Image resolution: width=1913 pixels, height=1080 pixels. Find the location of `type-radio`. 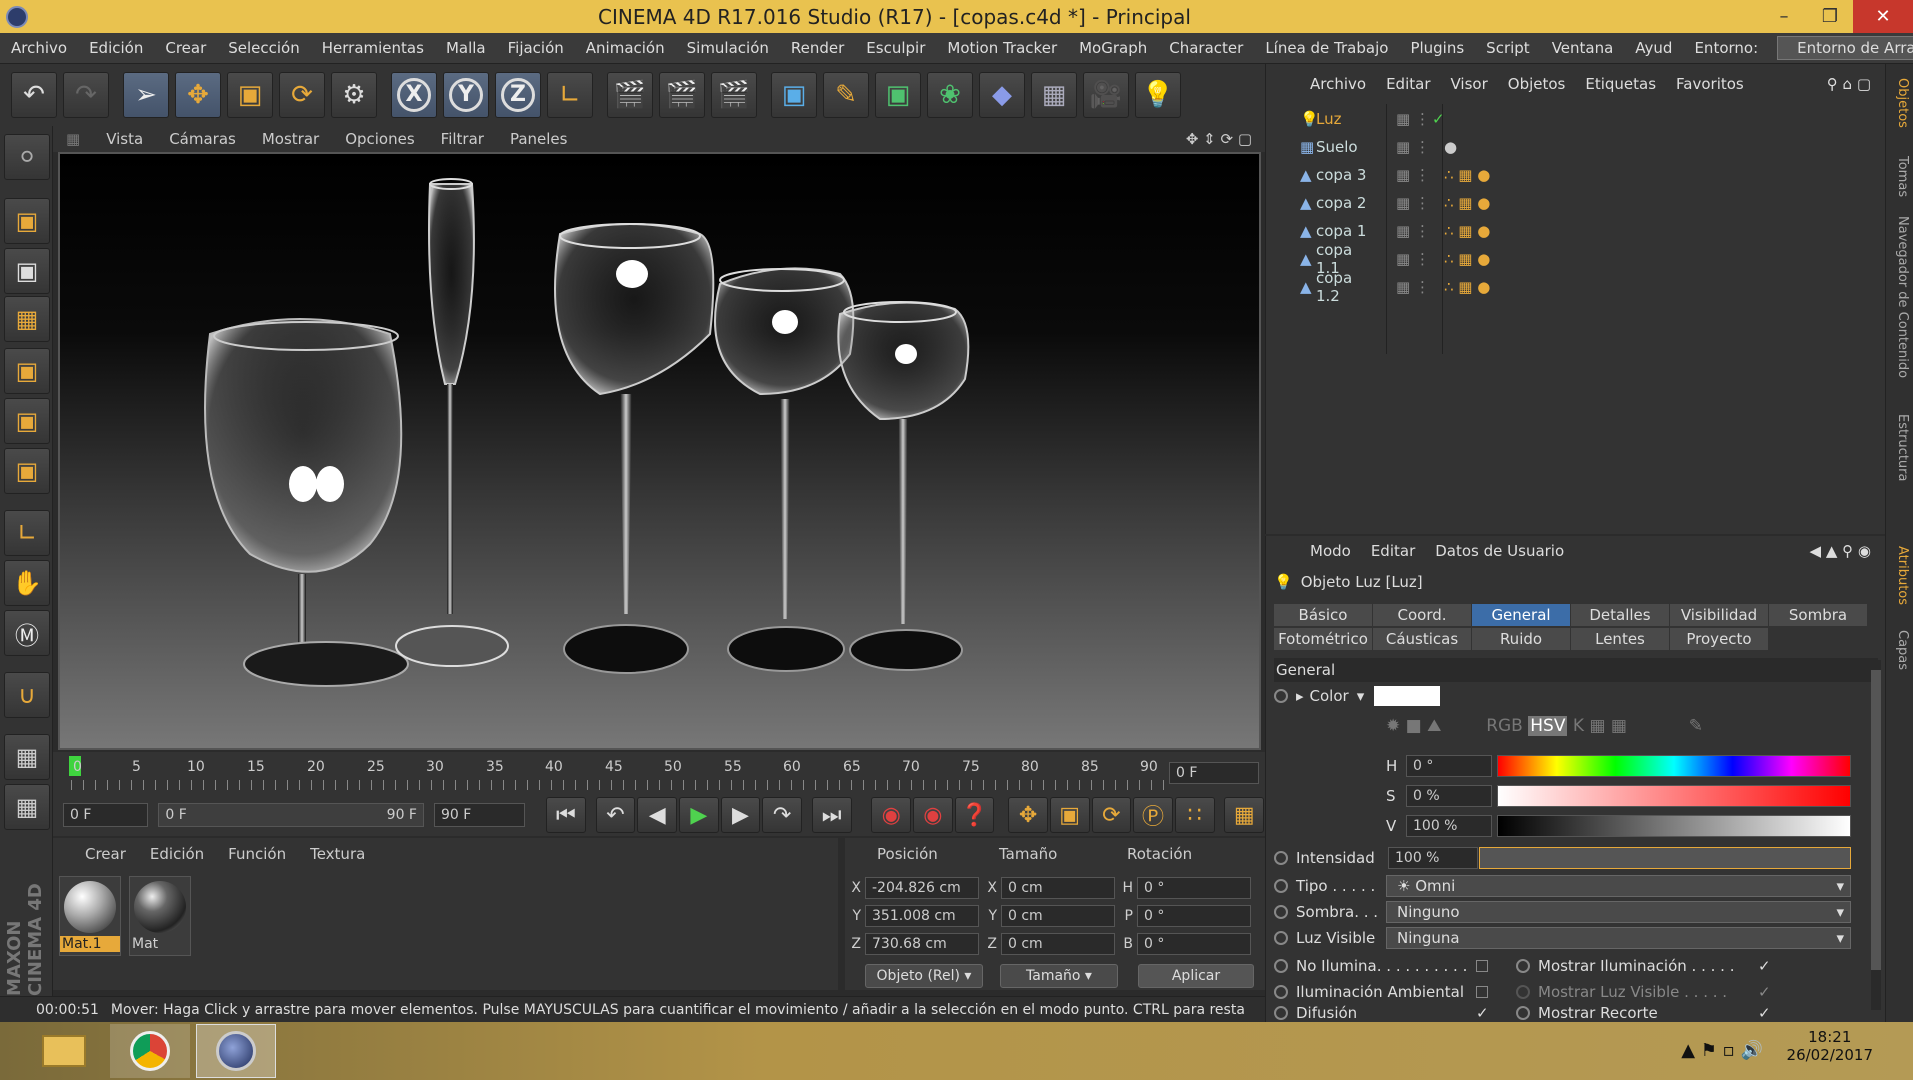

type-radio is located at coordinates (1281, 886).